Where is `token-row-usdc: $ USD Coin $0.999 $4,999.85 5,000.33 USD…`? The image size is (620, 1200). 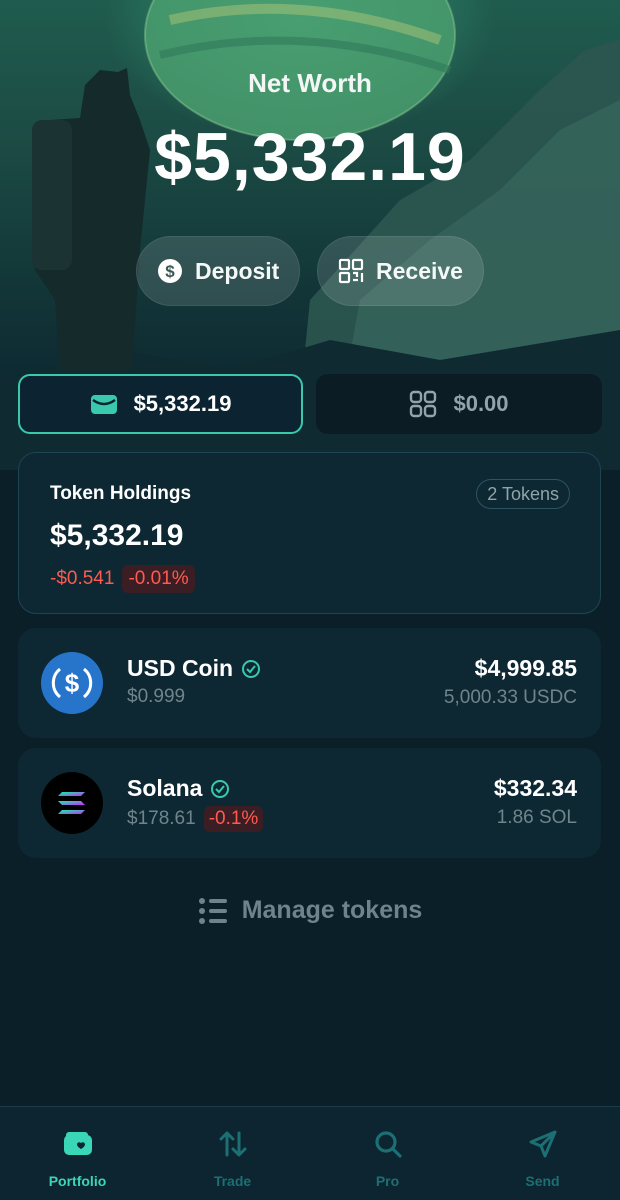 token-row-usdc: $ USD Coin $0.999 $4,999.85 5,000.33 USD… is located at coordinates (309, 683).